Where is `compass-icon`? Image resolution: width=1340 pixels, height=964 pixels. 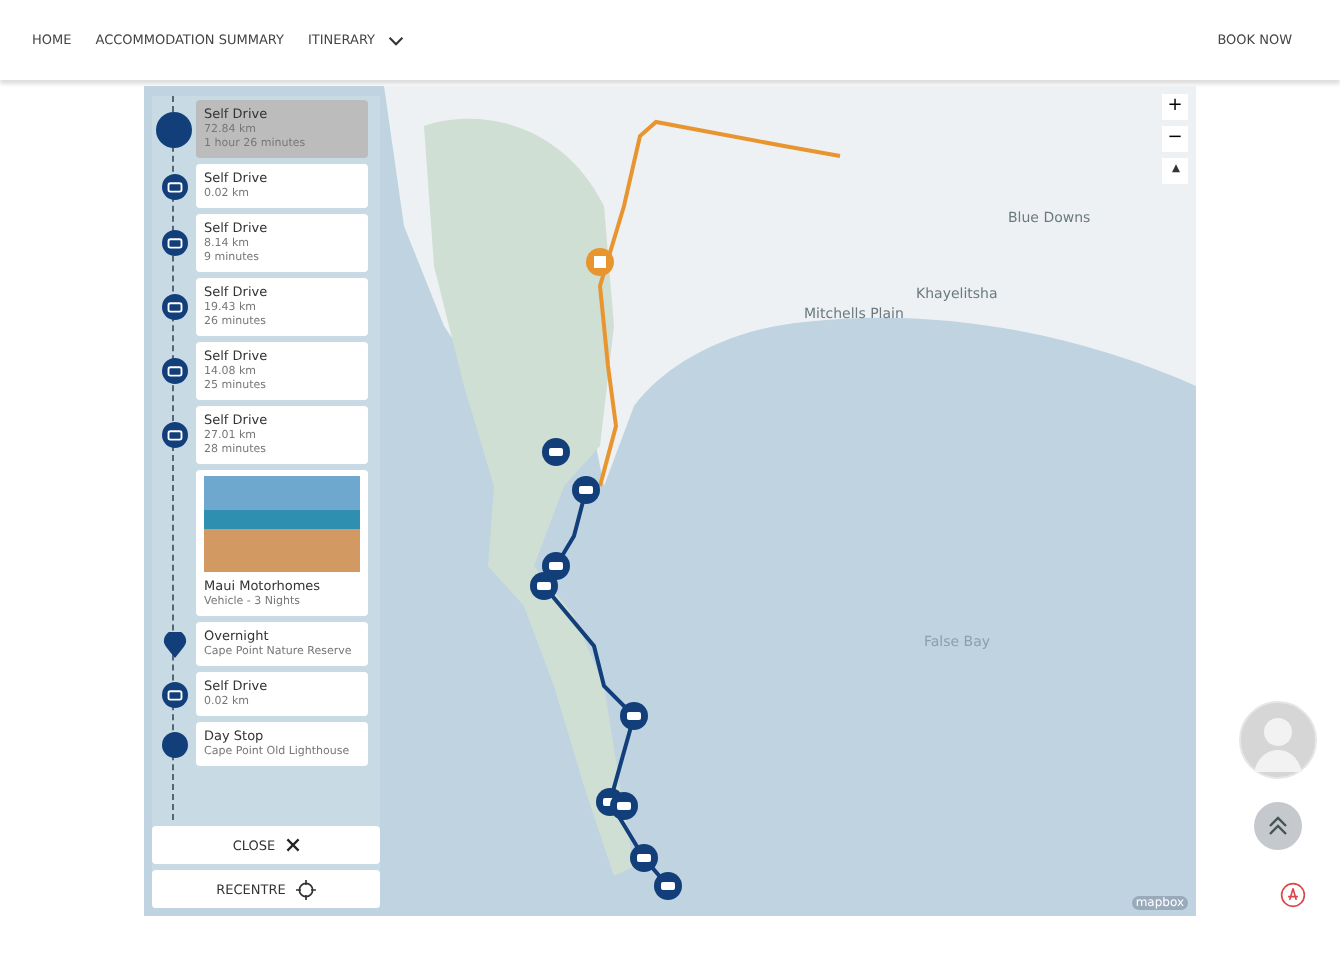
compass-icon is located at coordinates (1175, 171).